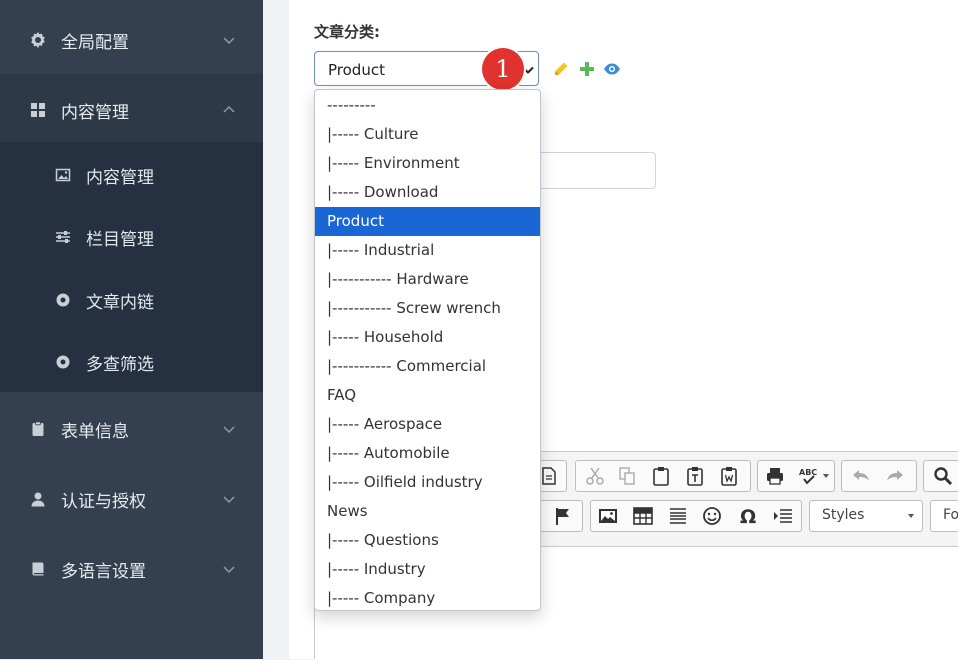 Image resolution: width=958 pixels, height=660 pixels. I want to click on menu-label: 认证与授权, so click(103, 501).